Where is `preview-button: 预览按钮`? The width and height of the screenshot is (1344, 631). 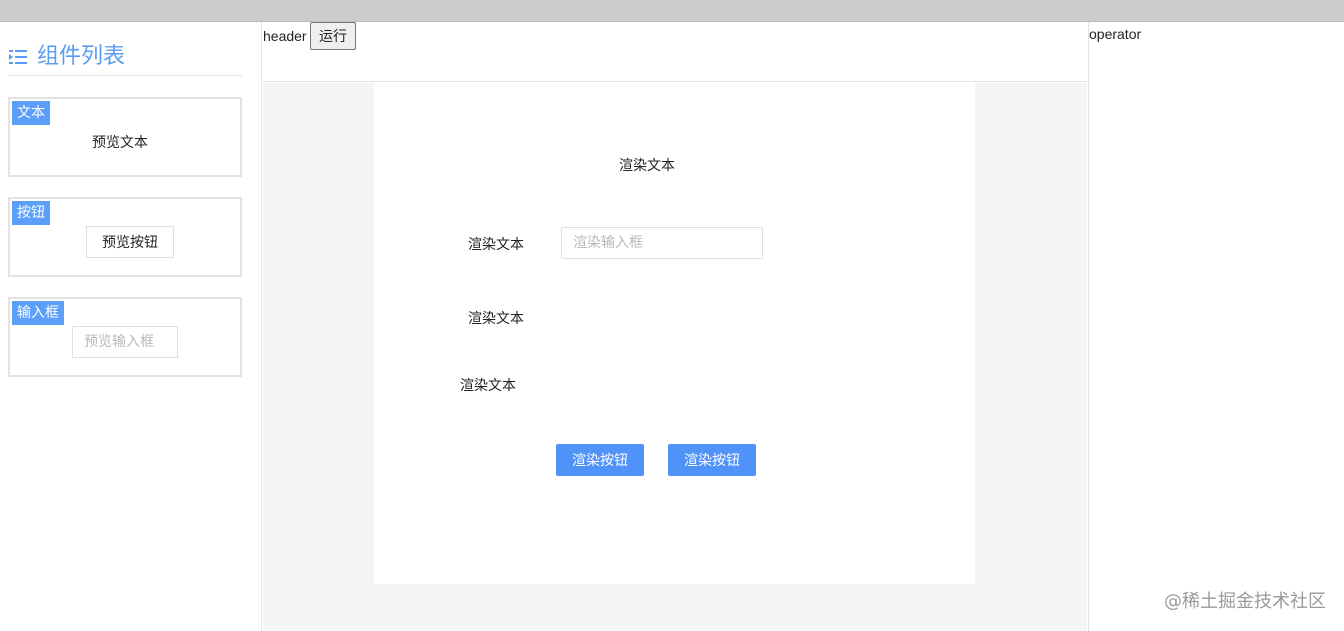 preview-button: 预览按钮 is located at coordinates (130, 242).